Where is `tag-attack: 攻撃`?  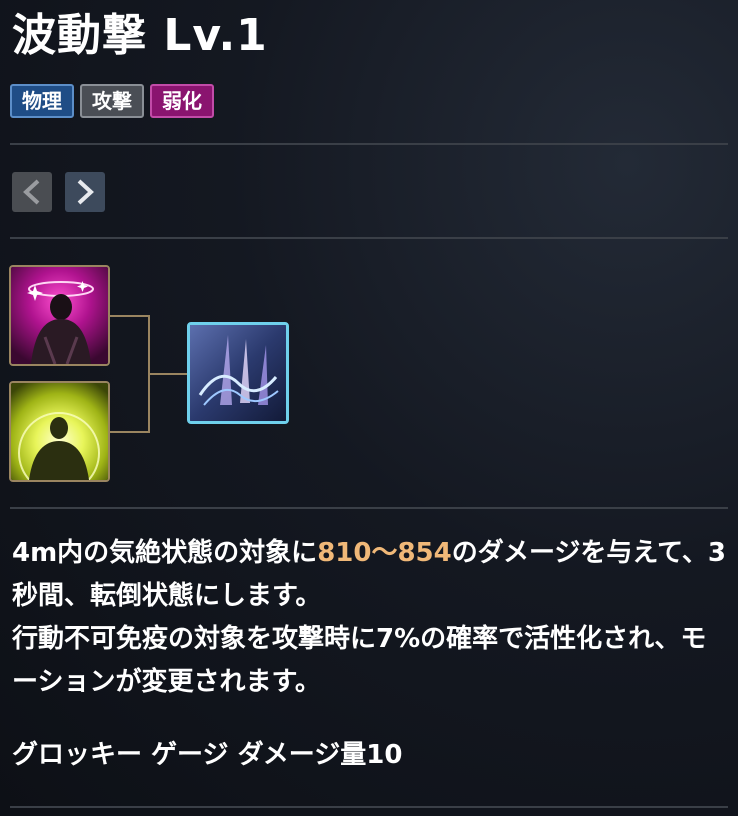 tag-attack: 攻撃 is located at coordinates (112, 101).